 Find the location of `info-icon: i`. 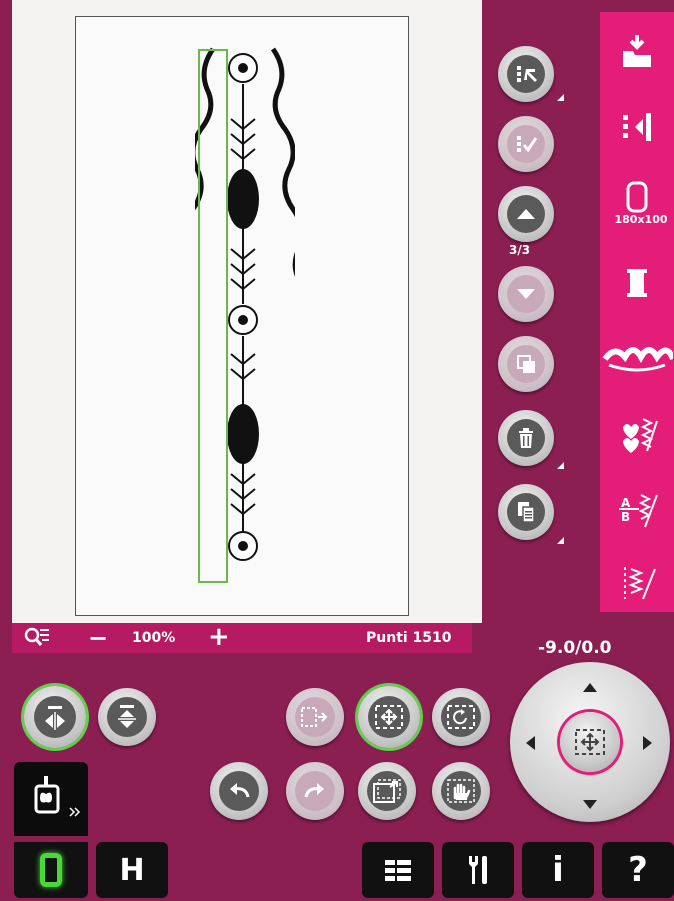

info-icon: i is located at coordinates (558, 870).